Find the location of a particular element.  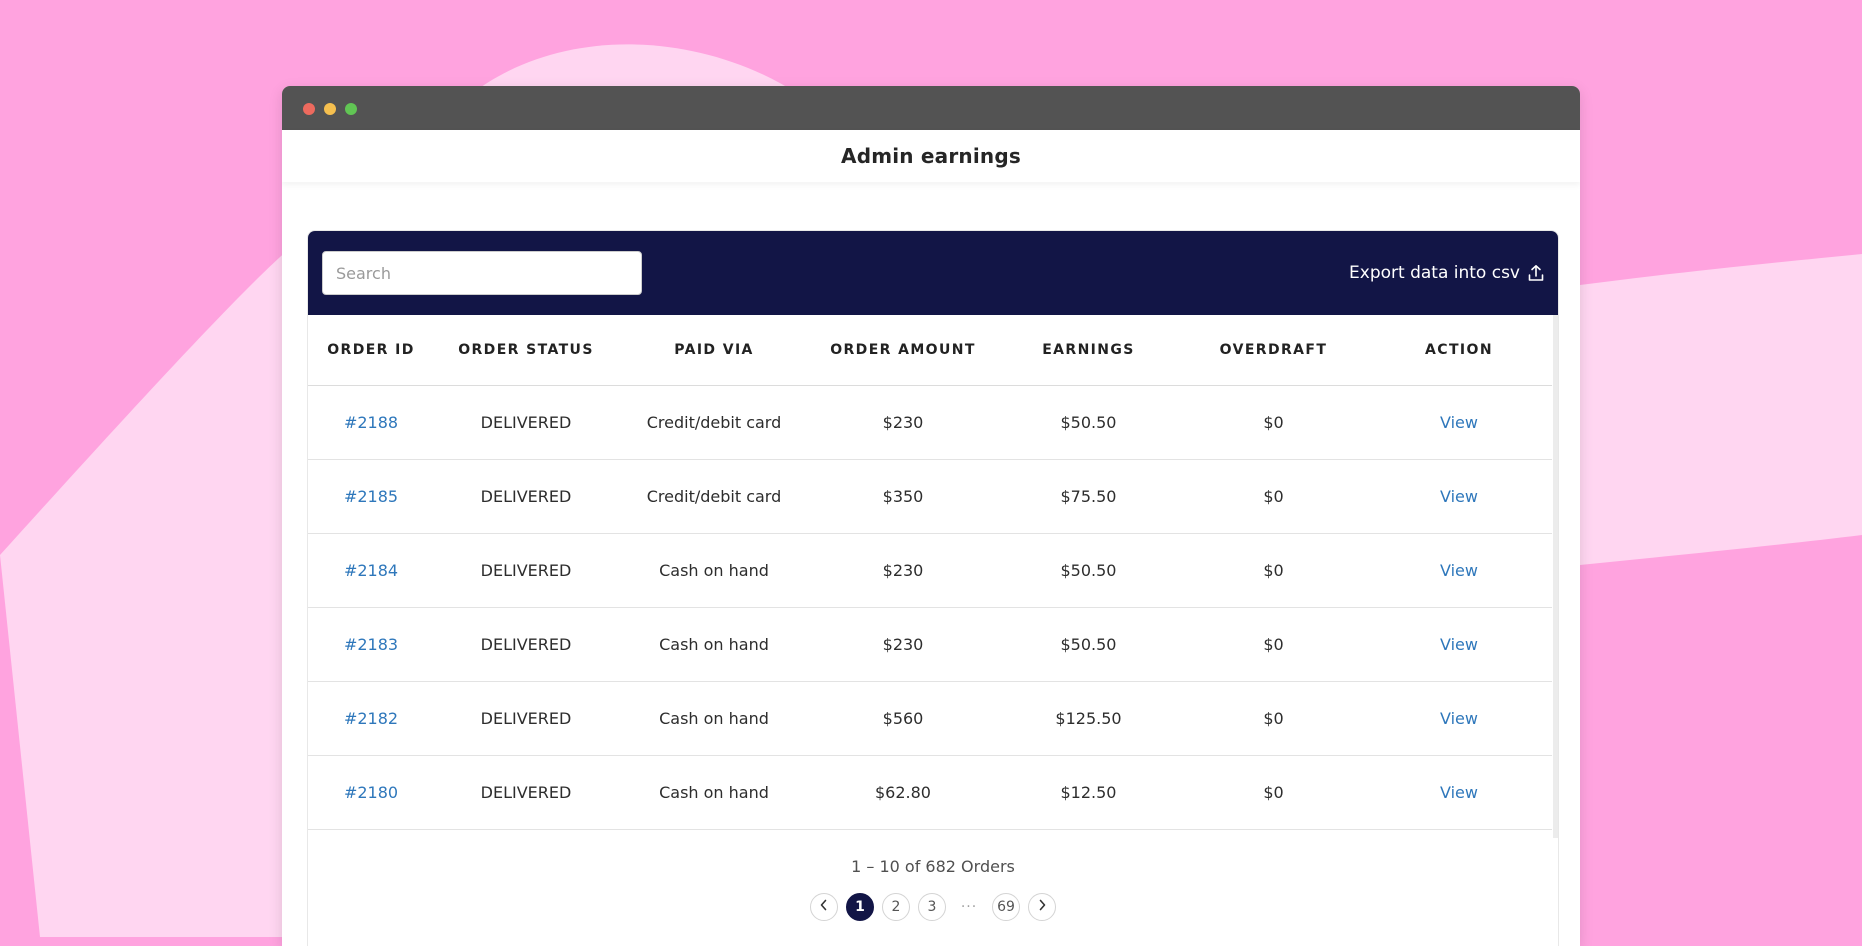

page-header: Admin earnings is located at coordinates (931, 156).